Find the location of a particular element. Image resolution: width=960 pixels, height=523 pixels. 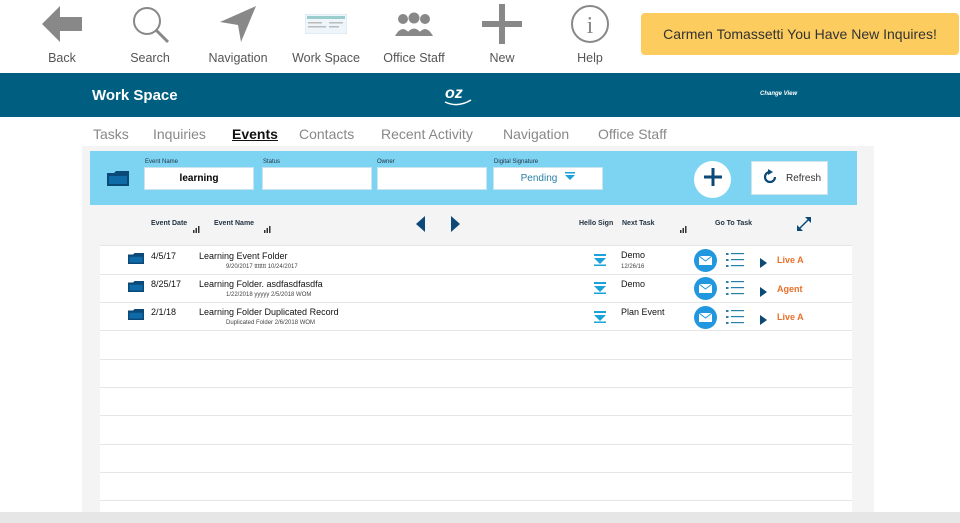

header-next-task: Next Task is located at coordinates (638, 223).